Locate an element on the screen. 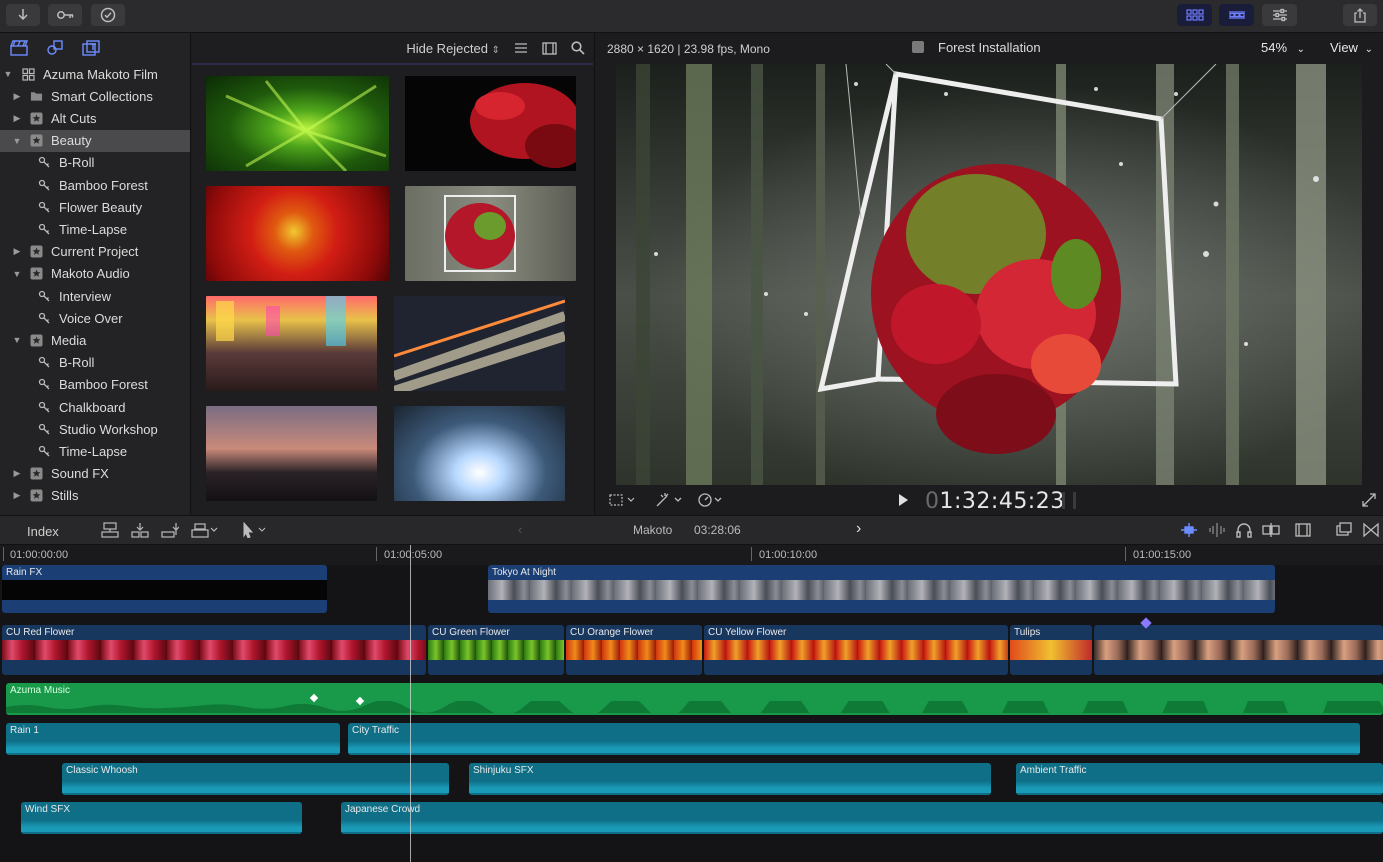  clip-cu-orange-flower: CU Orange Flower is located at coordinates (634, 650).